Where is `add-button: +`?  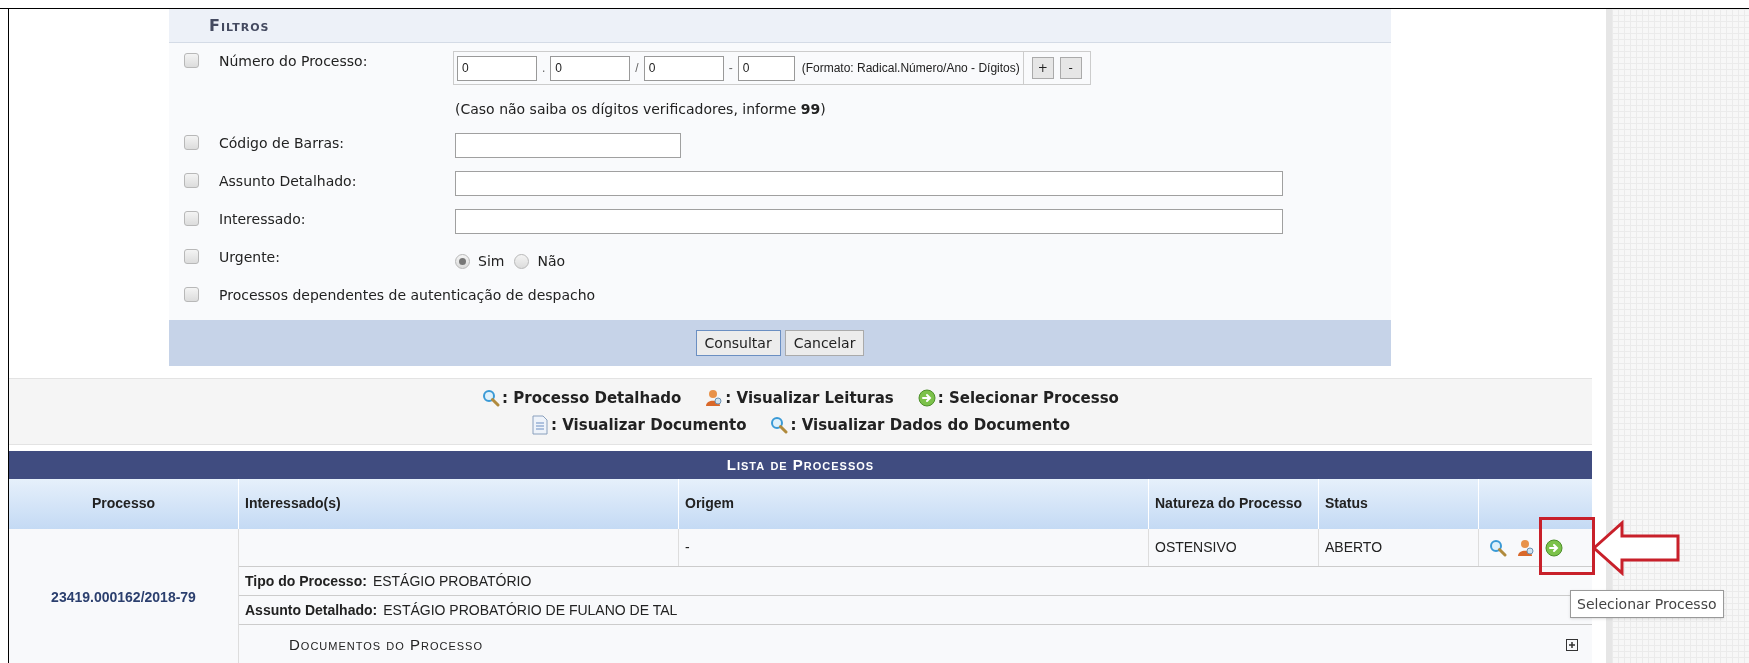 add-button: + is located at coordinates (1042, 68).